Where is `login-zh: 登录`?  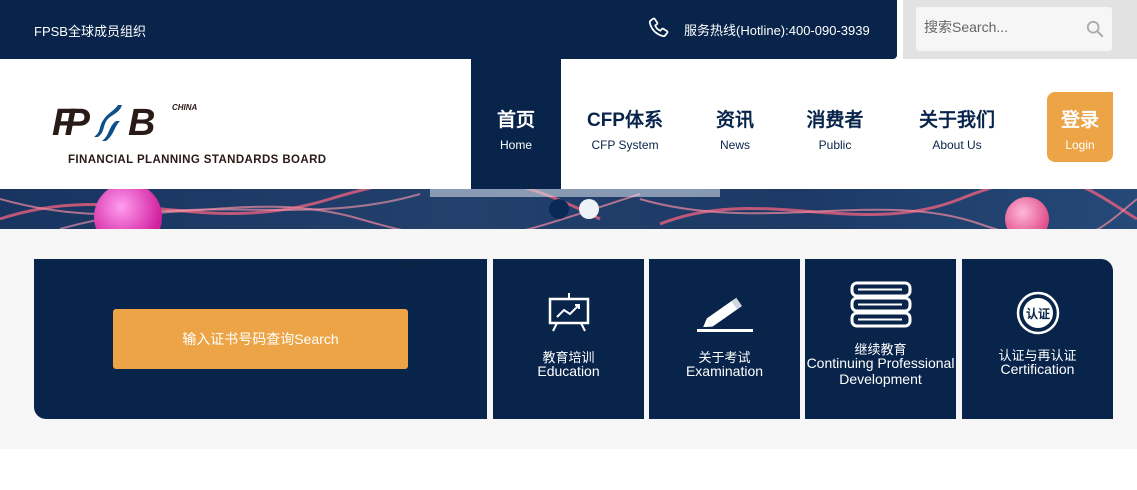
login-zh: 登录 is located at coordinates (1079, 120).